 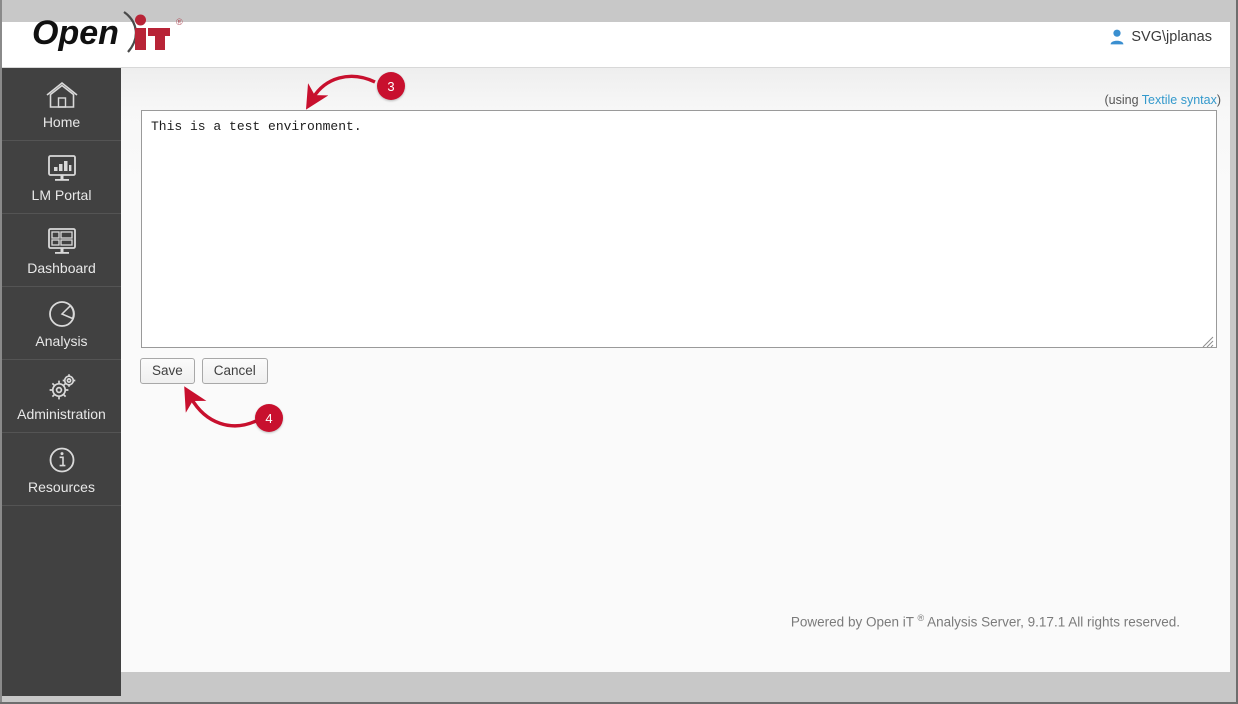 What do you see at coordinates (62, 387) in the screenshot?
I see `gears-icon` at bounding box center [62, 387].